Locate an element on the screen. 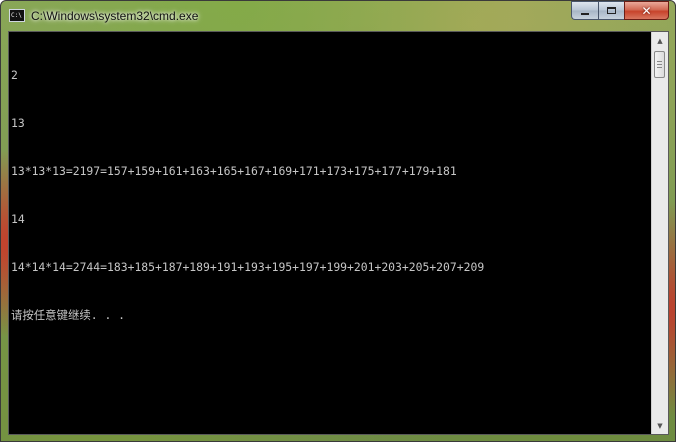  caption-buttons: ✕ is located at coordinates (620, 10).